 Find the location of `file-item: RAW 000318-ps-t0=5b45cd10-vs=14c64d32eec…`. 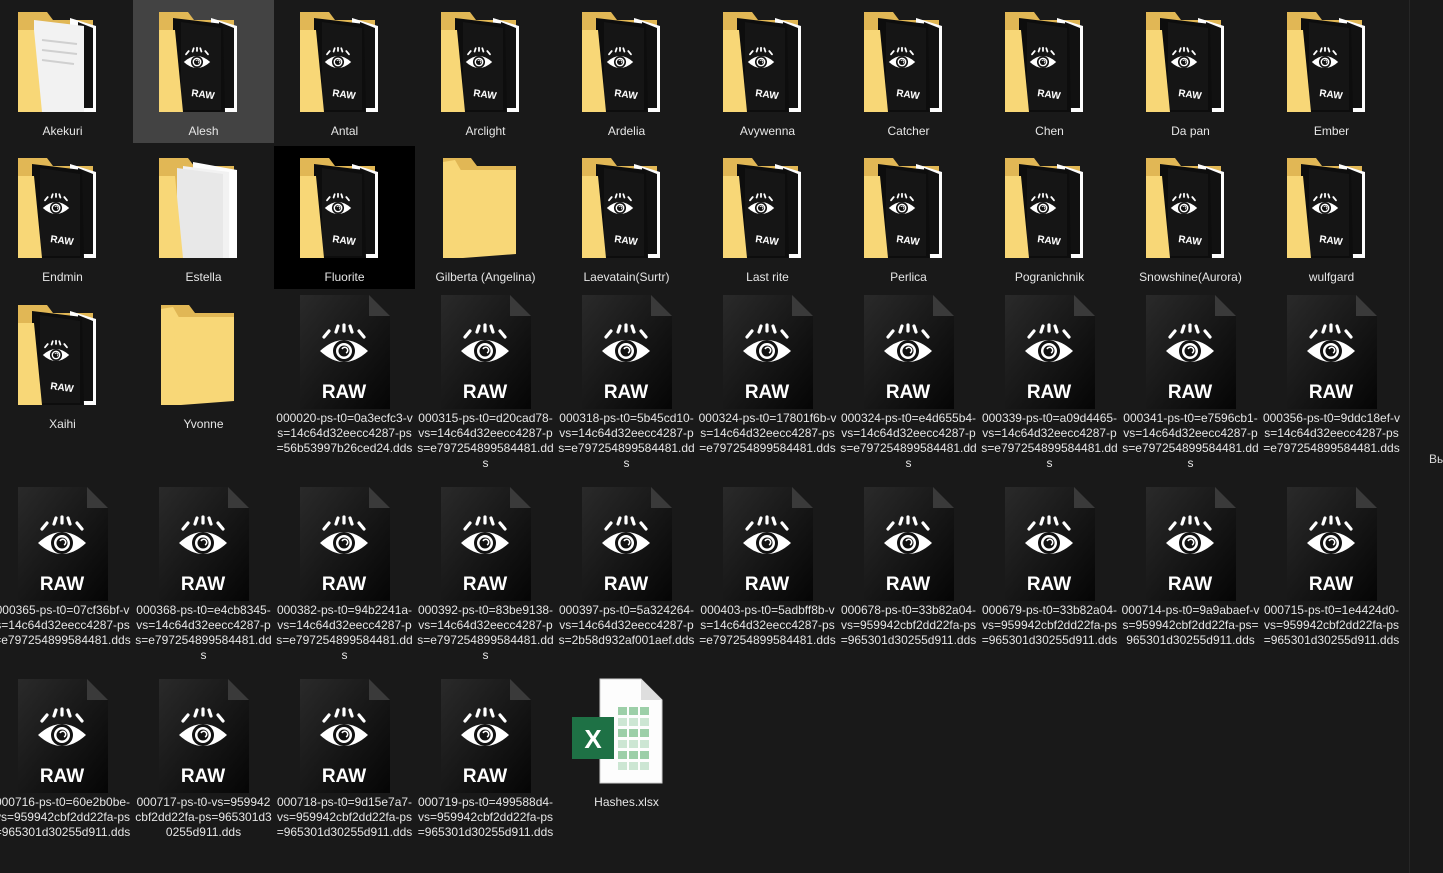

file-item: RAW 000318-ps-t0=5b45cd10-vs=14c64d32eec… is located at coordinates (626, 383).